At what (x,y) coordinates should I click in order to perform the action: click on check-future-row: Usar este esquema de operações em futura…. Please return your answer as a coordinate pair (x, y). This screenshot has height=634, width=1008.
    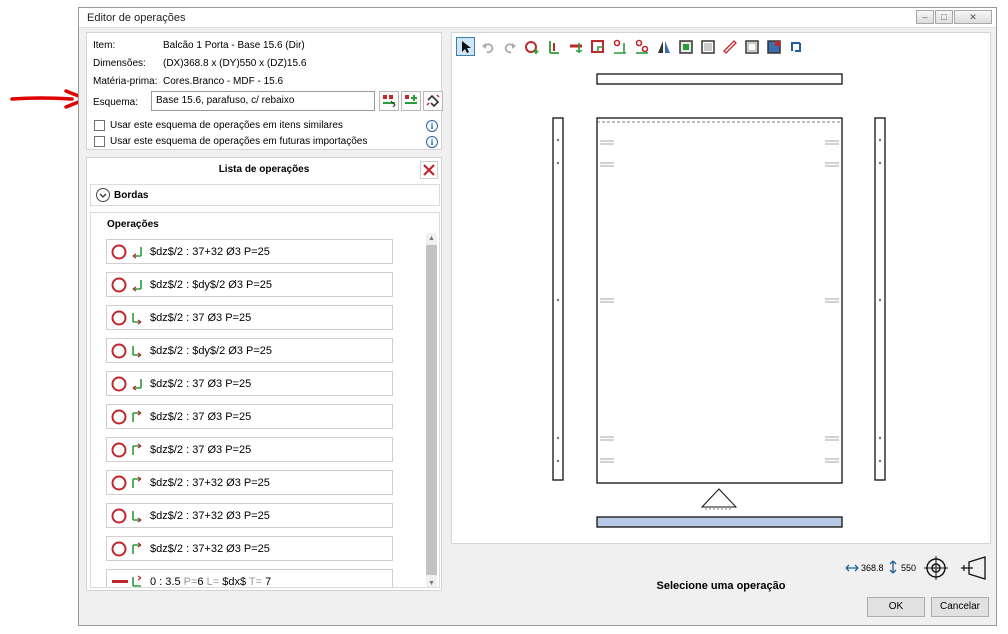
    Looking at the image, I should click on (230, 141).